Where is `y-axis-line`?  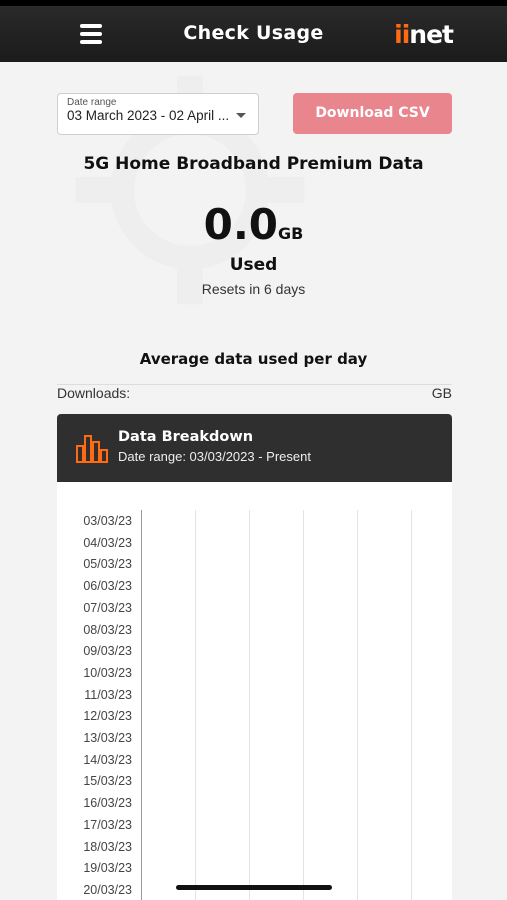 y-axis-line is located at coordinates (141, 705).